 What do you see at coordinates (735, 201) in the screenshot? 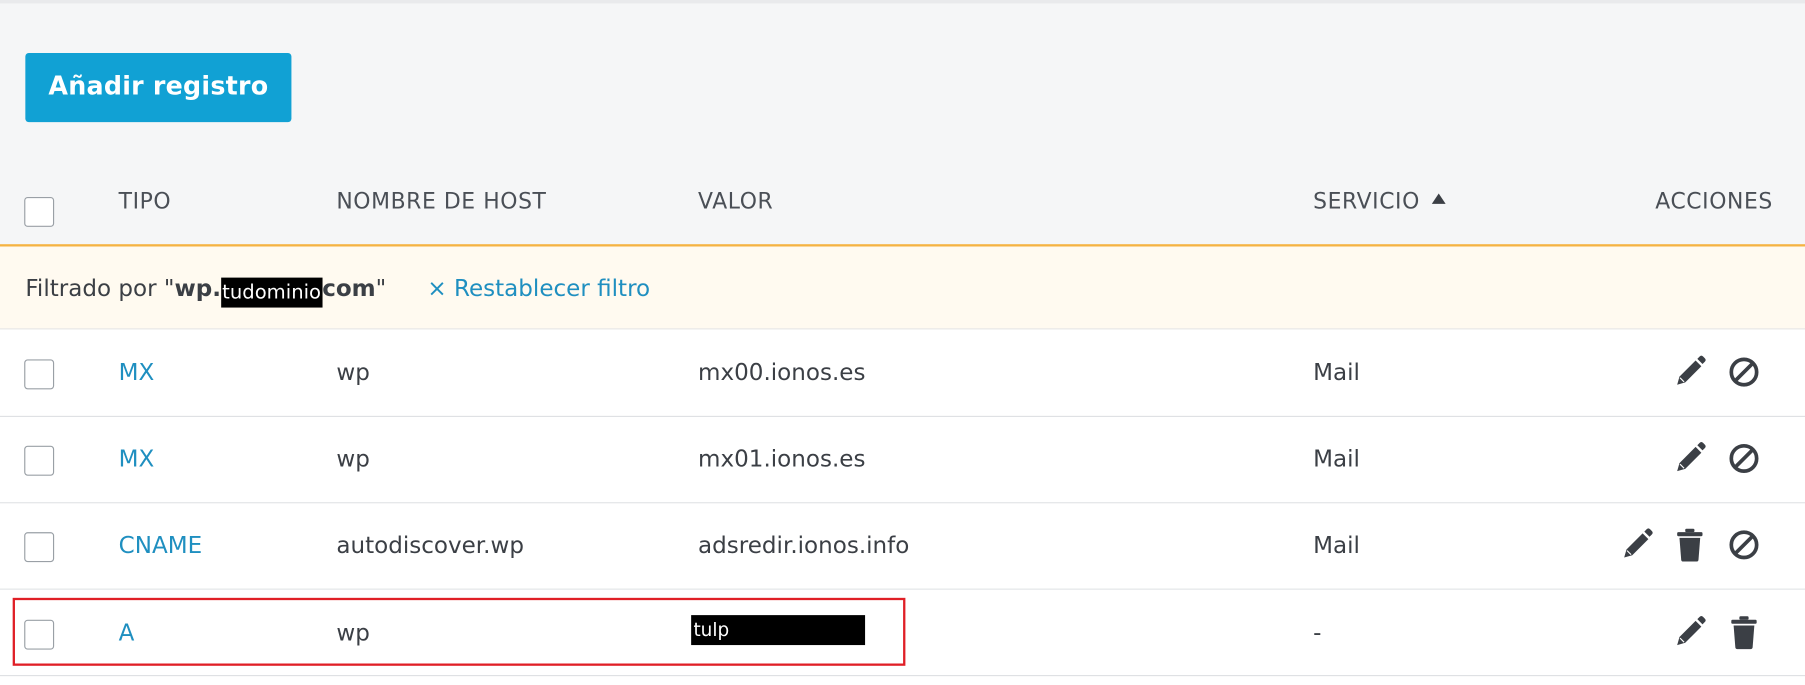
I see `column-header-value: VALOR` at bounding box center [735, 201].